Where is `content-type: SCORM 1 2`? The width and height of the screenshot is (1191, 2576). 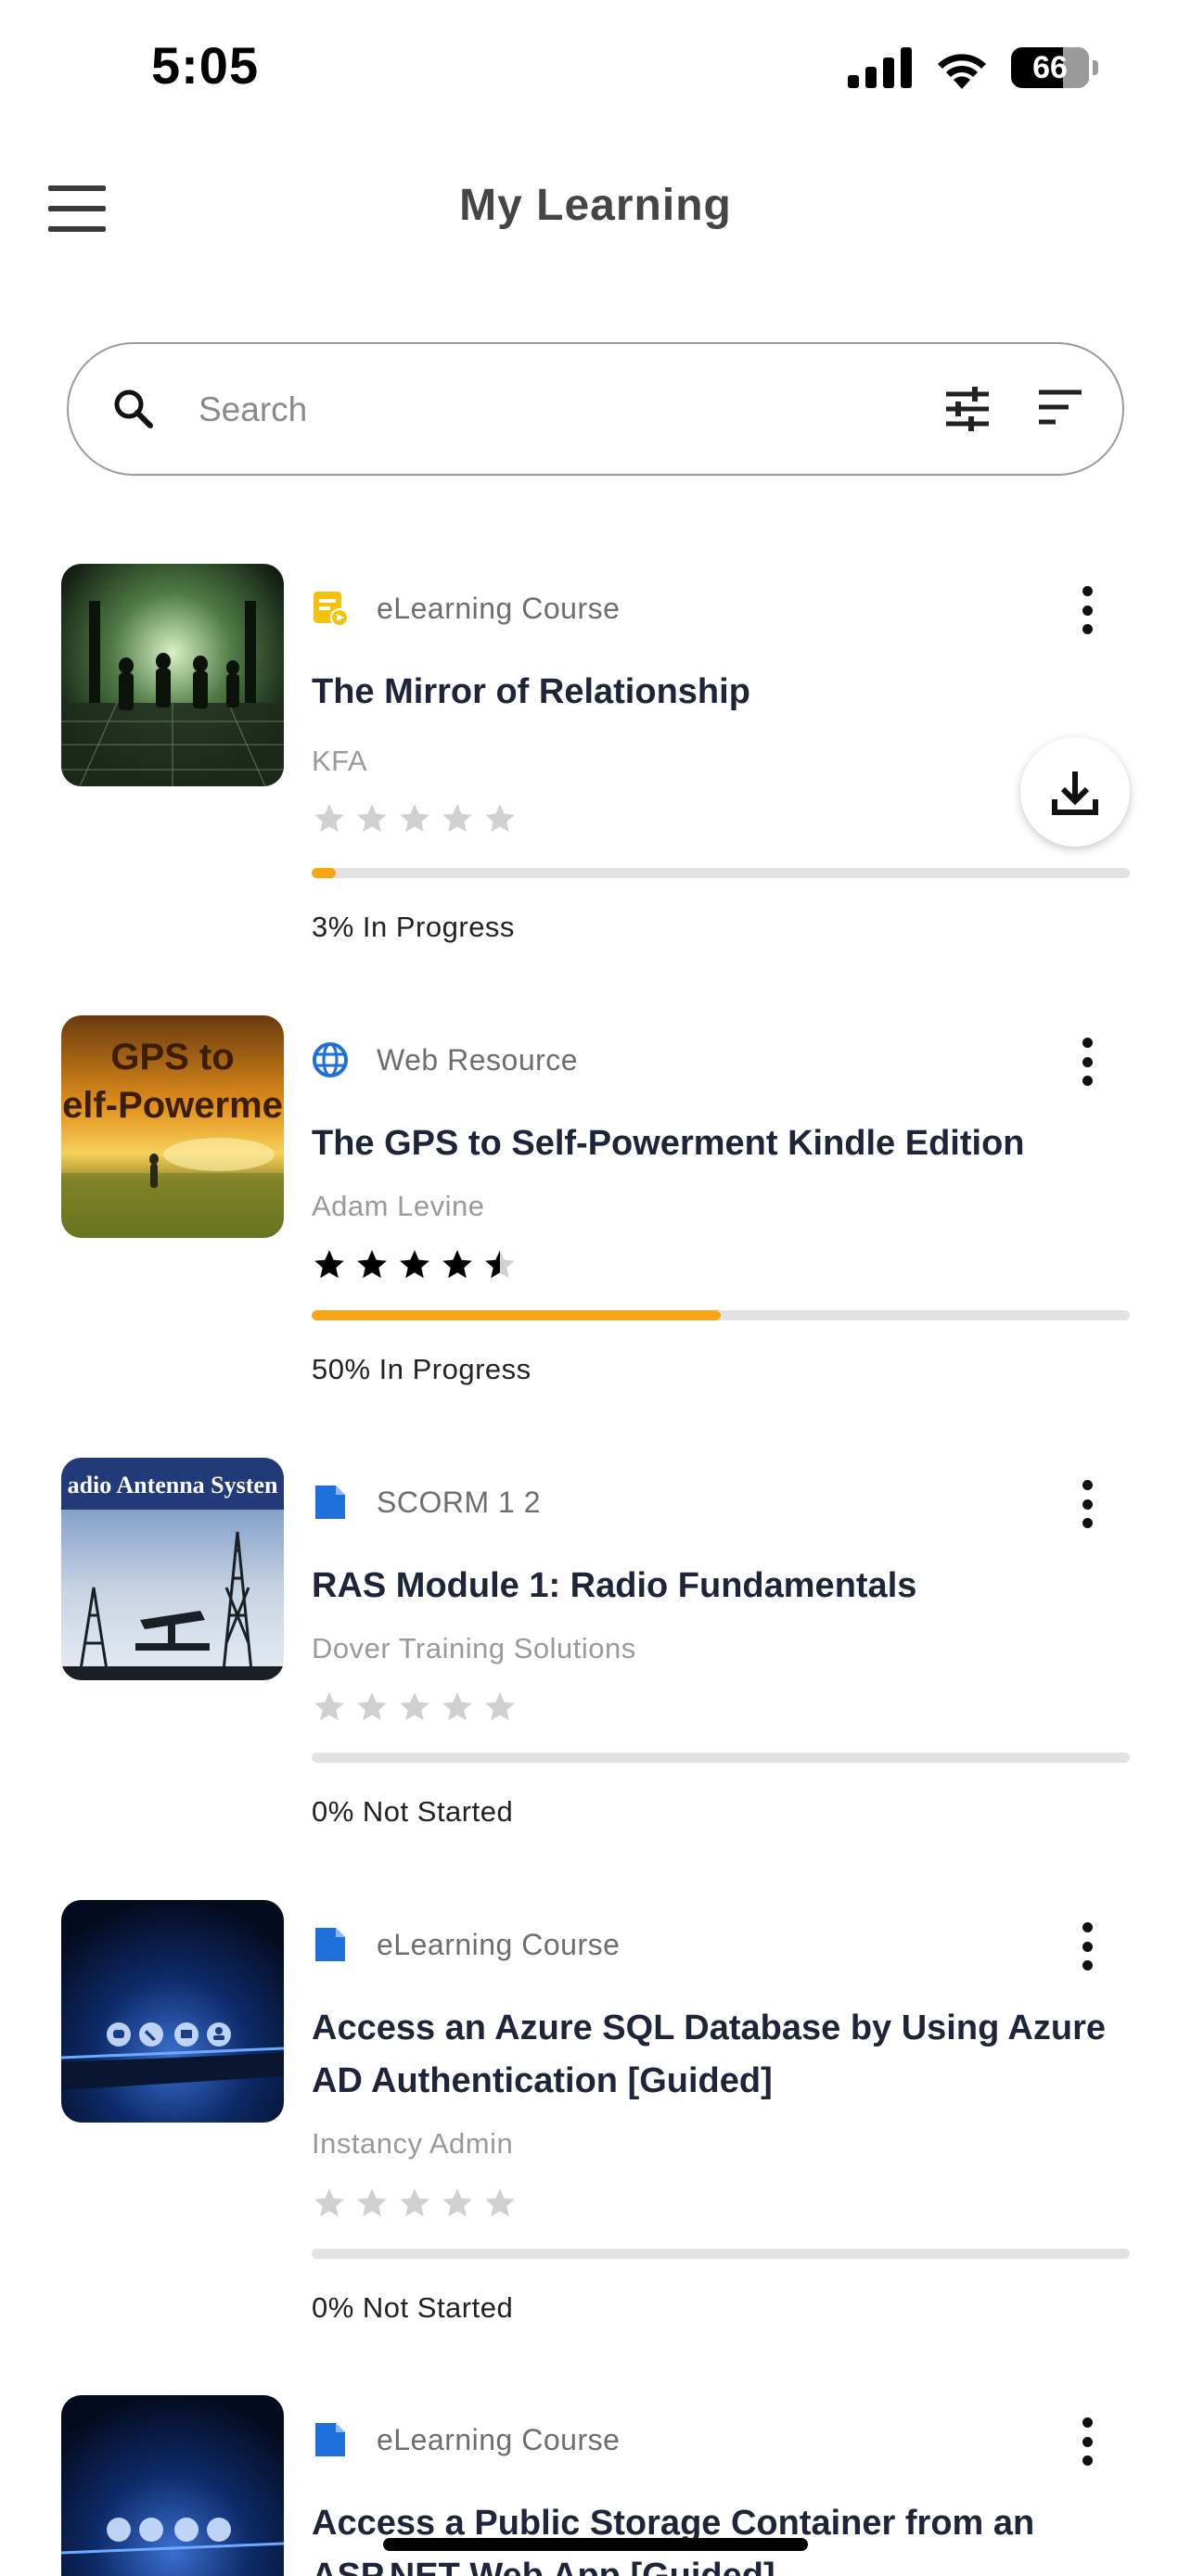 content-type: SCORM 1 2 is located at coordinates (426, 1502).